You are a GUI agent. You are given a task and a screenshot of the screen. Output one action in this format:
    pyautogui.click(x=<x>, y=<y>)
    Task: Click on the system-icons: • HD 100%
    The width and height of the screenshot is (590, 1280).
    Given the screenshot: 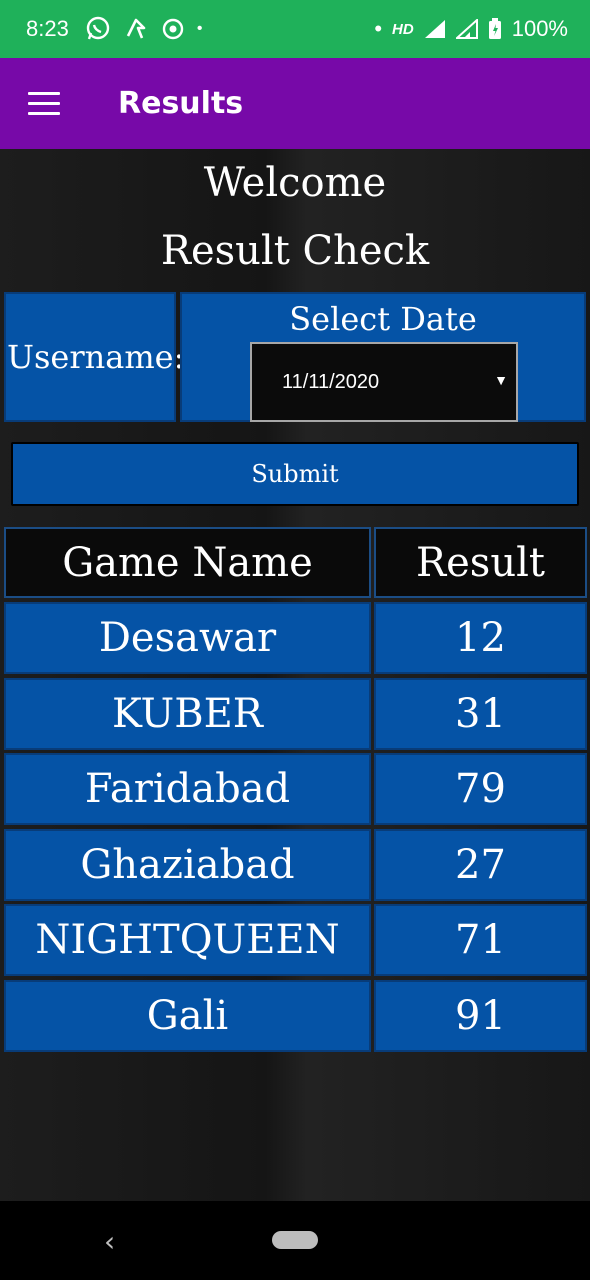 What is the action you would take?
    pyautogui.click(x=471, y=29)
    